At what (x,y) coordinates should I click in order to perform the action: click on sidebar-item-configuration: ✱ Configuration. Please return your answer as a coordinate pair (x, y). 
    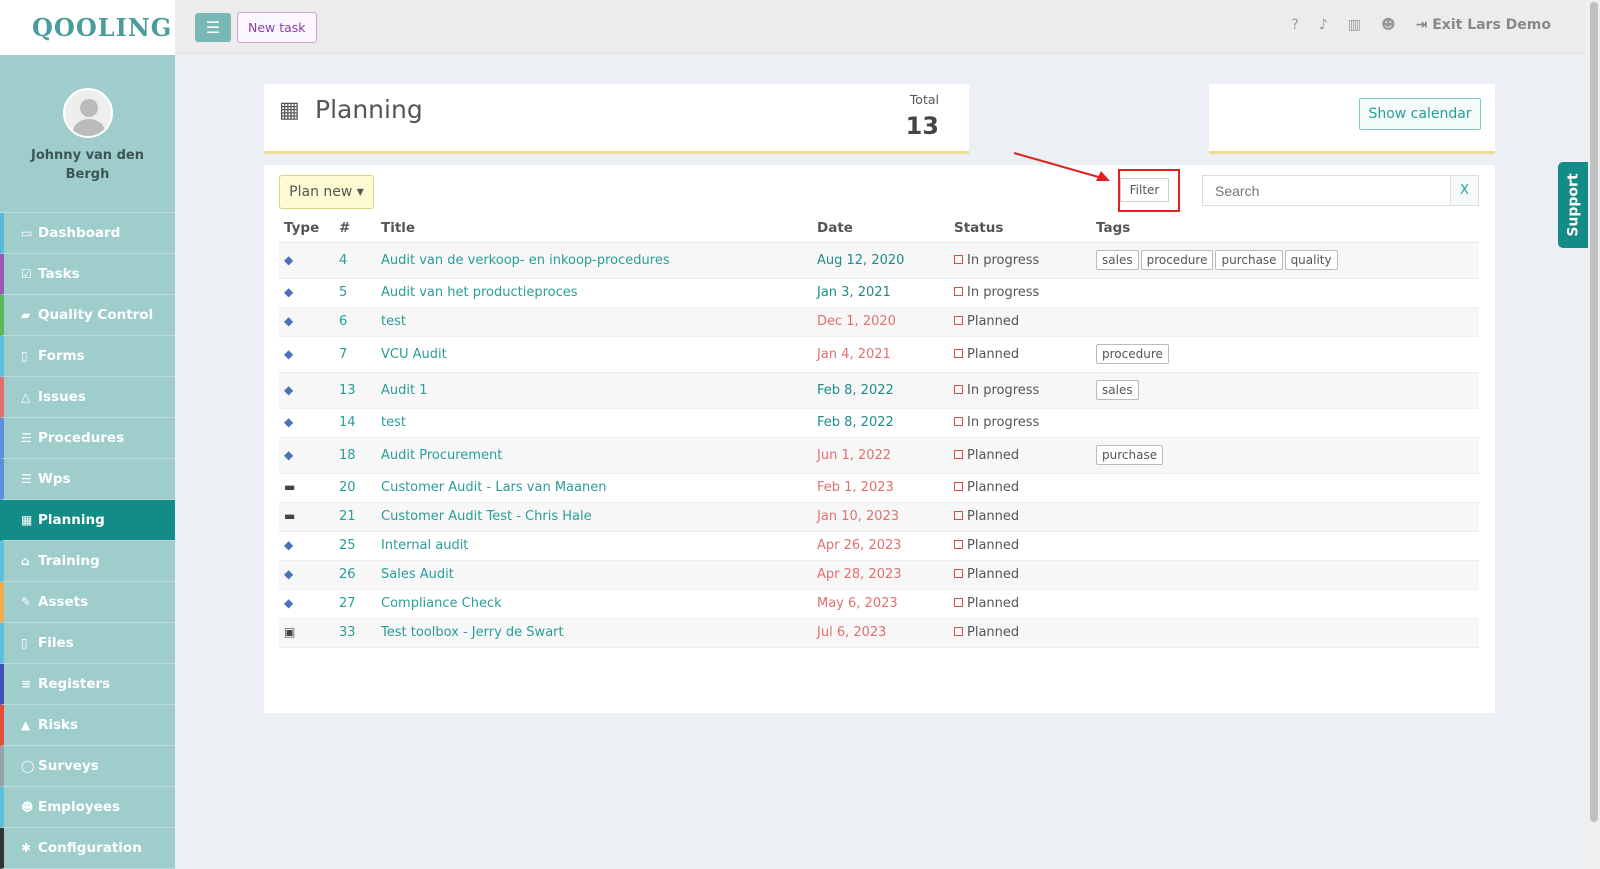
    Looking at the image, I should click on (87, 848).